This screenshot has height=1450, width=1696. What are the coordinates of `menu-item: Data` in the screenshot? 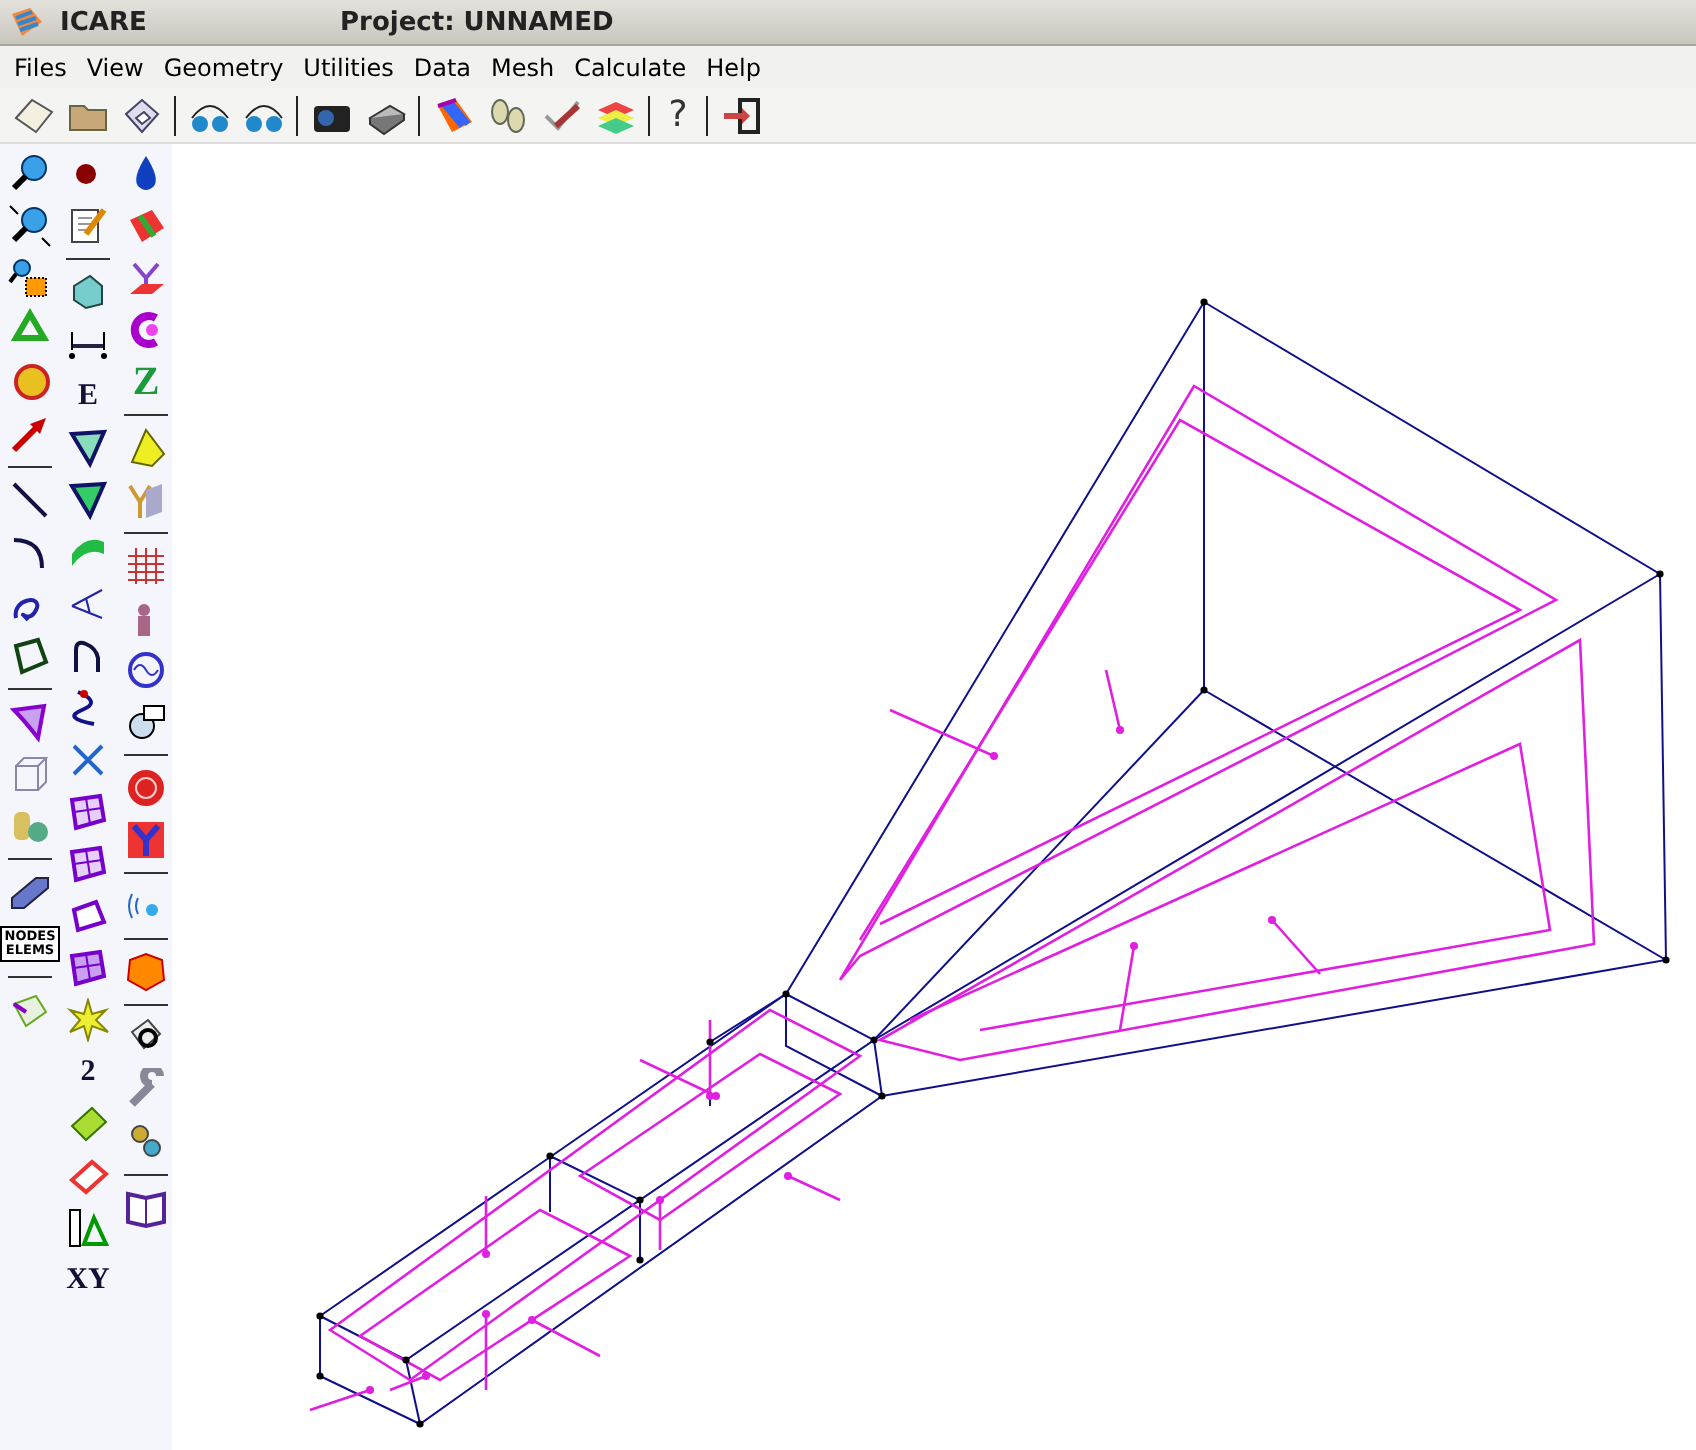 It's located at (442, 67).